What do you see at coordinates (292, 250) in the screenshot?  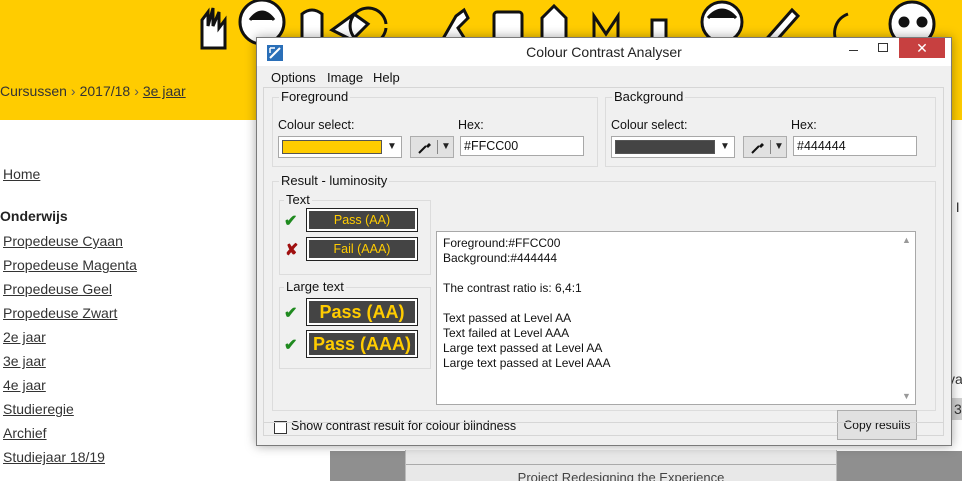 I see `cross-icon: ✘` at bounding box center [292, 250].